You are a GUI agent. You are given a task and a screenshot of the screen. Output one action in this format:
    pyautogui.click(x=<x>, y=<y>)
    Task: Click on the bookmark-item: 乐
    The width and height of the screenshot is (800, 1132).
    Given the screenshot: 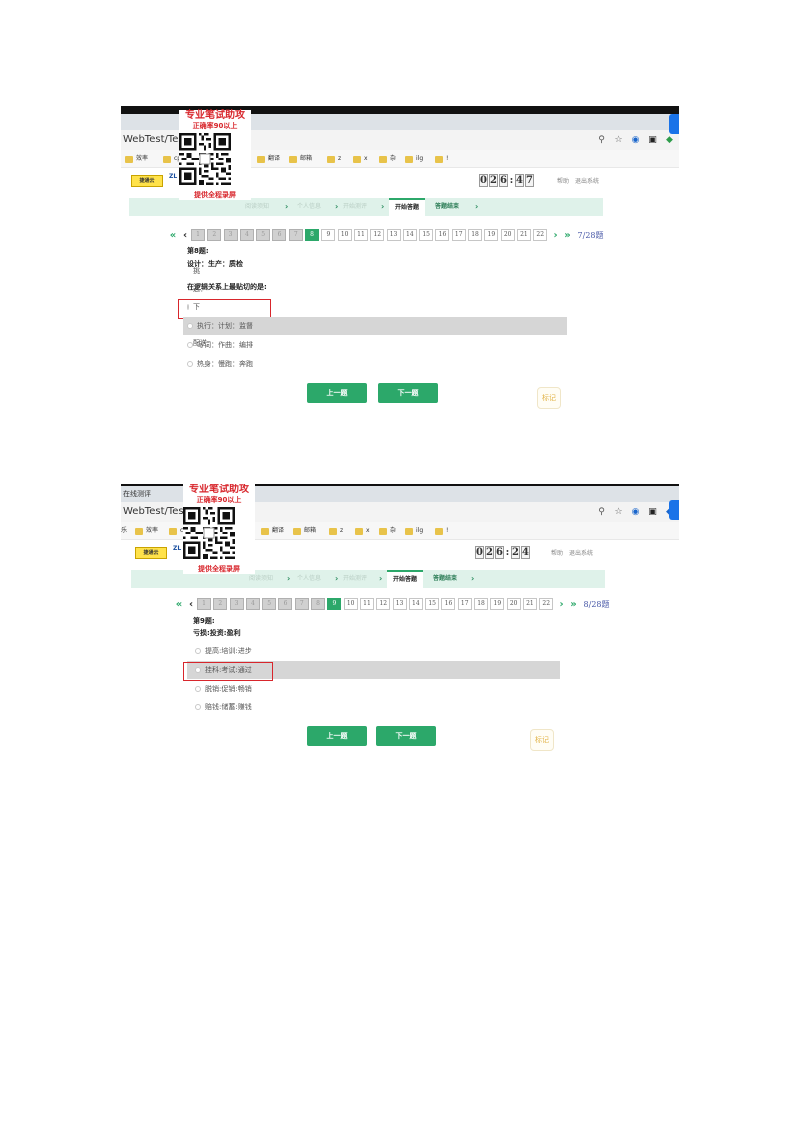 What is the action you would take?
    pyautogui.click(x=124, y=530)
    